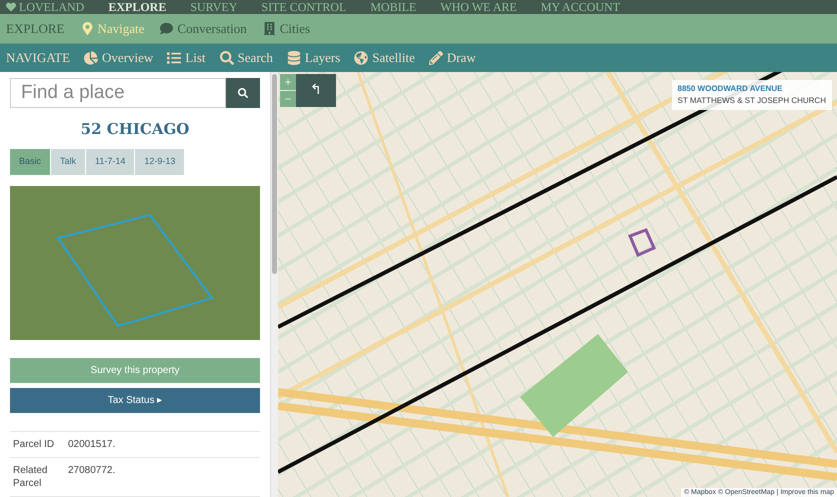 The height and width of the screenshot is (497, 837). What do you see at coordinates (303, 7) in the screenshot?
I see `nav-link: SITE CONTROL` at bounding box center [303, 7].